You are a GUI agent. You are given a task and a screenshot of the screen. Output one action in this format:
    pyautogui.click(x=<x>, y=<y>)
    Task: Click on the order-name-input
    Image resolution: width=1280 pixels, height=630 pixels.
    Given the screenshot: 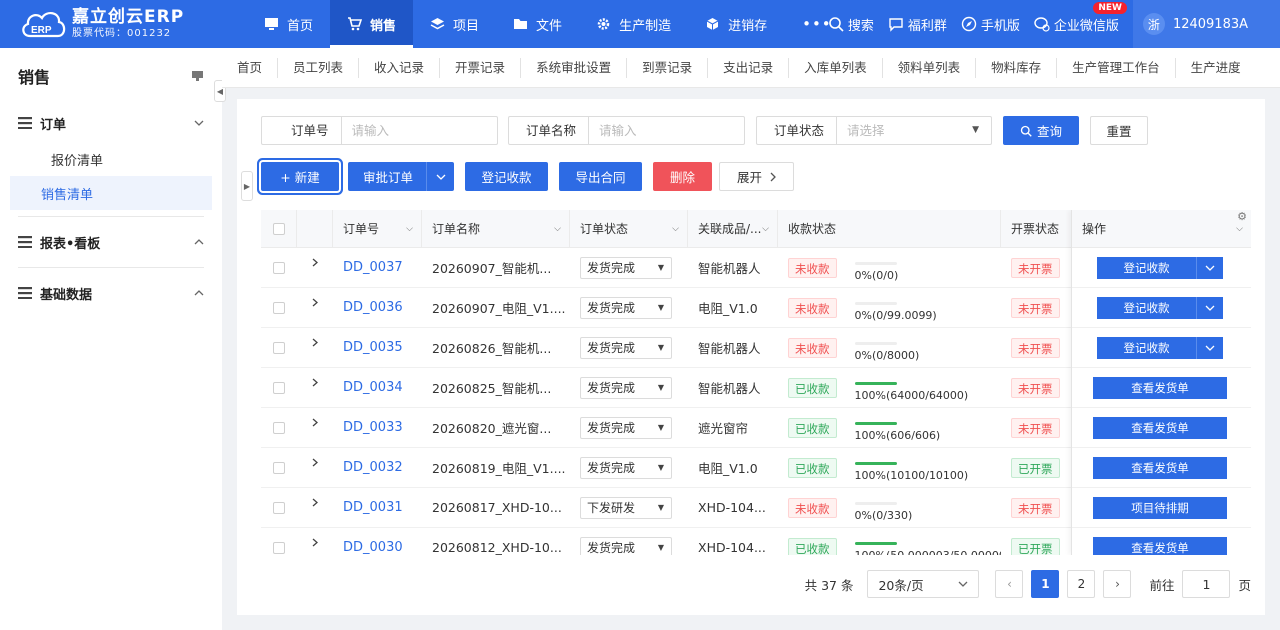 What is the action you would take?
    pyautogui.click(x=664, y=130)
    